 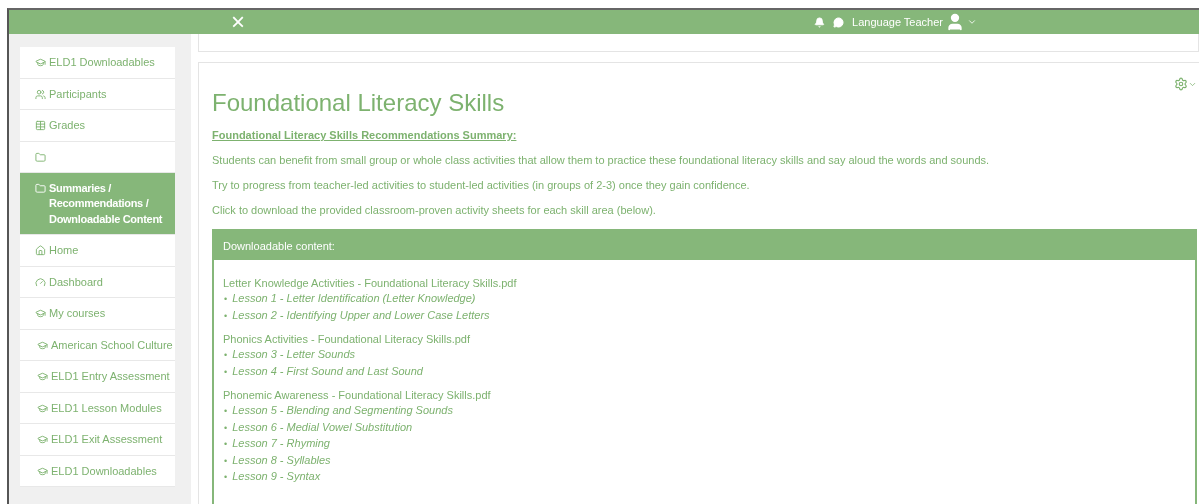 I want to click on sidebar-item: Participants, so click(x=97, y=94).